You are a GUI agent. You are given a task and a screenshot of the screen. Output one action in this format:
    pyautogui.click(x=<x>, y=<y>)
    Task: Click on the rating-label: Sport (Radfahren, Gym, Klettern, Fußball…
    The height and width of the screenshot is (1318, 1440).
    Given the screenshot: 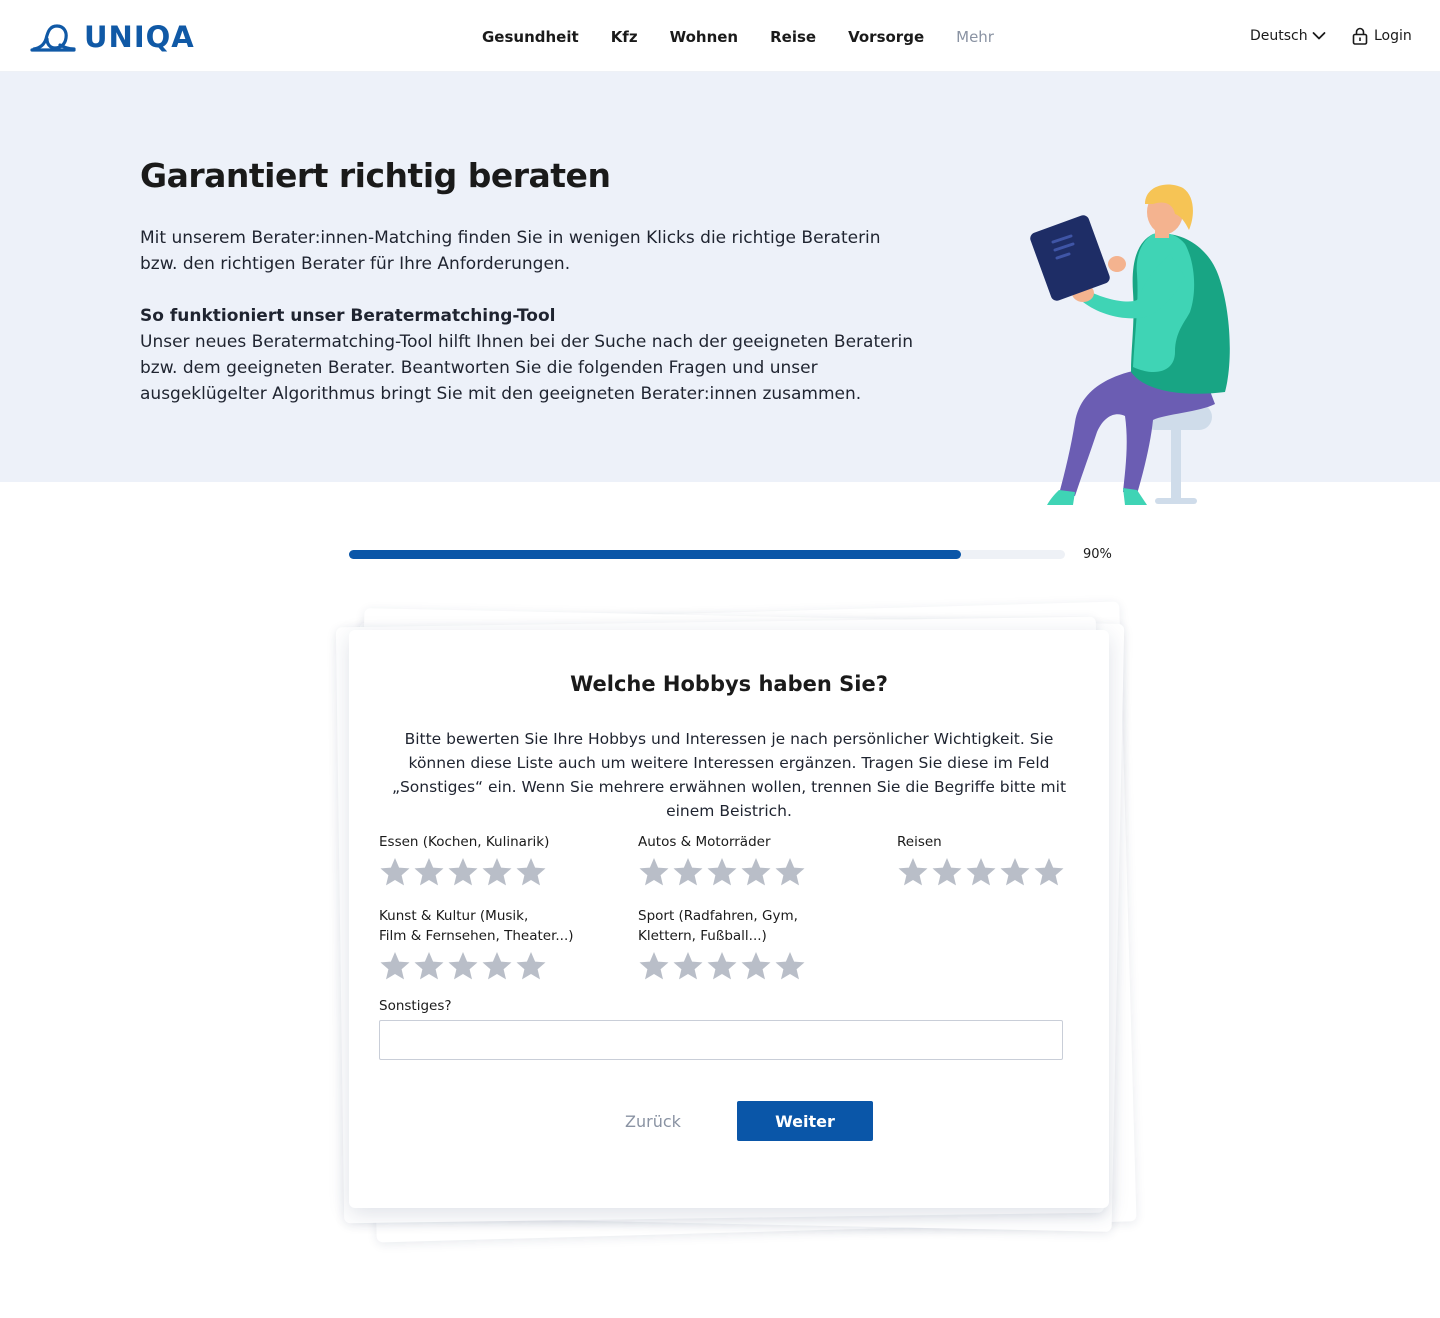 What is the action you would take?
    pyautogui.click(x=718, y=926)
    